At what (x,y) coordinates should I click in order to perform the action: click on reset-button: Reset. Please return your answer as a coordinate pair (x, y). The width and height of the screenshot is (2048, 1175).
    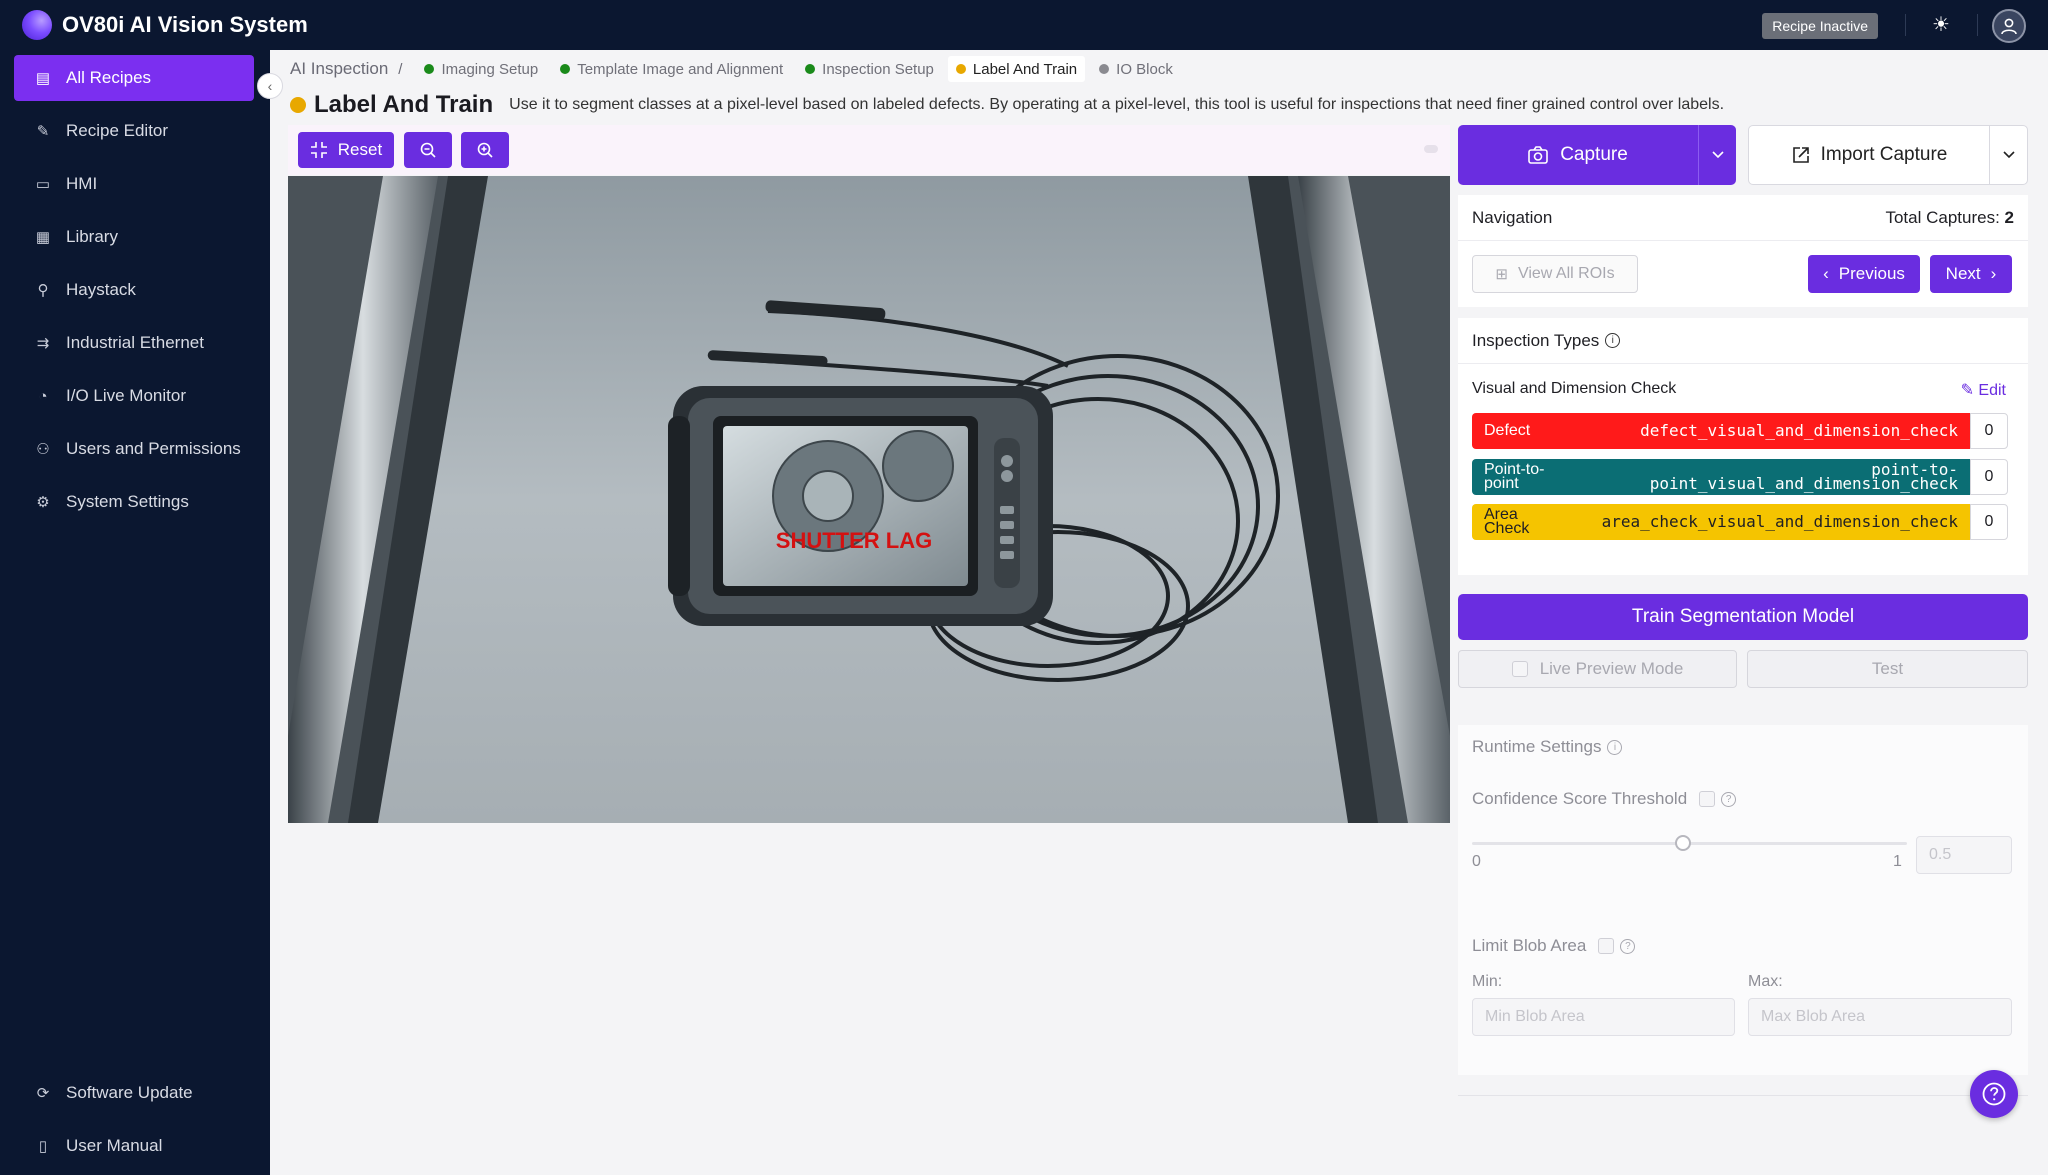
    Looking at the image, I should click on (346, 150).